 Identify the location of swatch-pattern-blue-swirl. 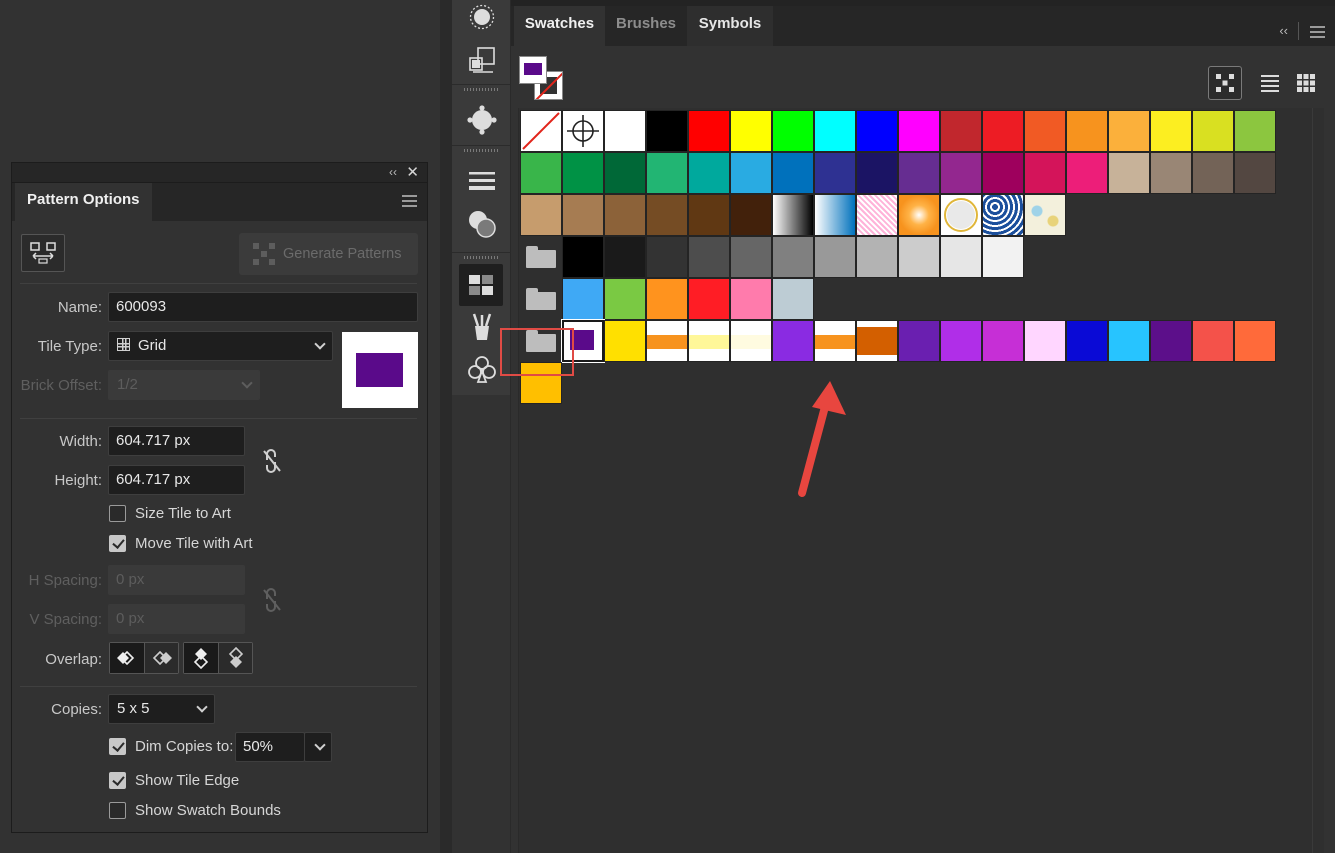
(1003, 215).